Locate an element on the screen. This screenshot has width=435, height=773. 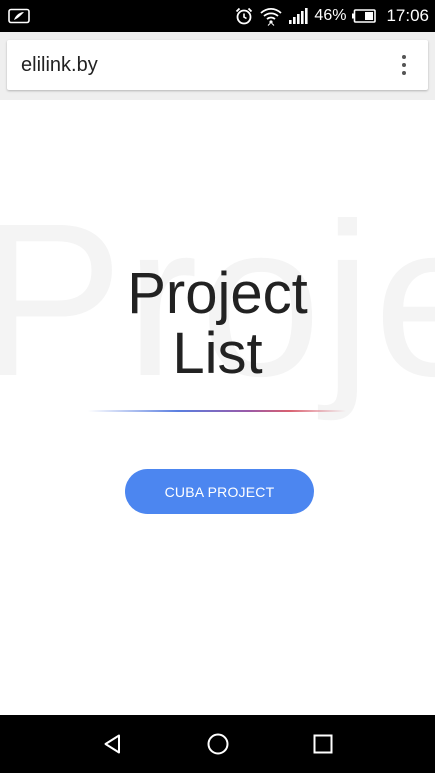
title-divider is located at coordinates (217, 411).